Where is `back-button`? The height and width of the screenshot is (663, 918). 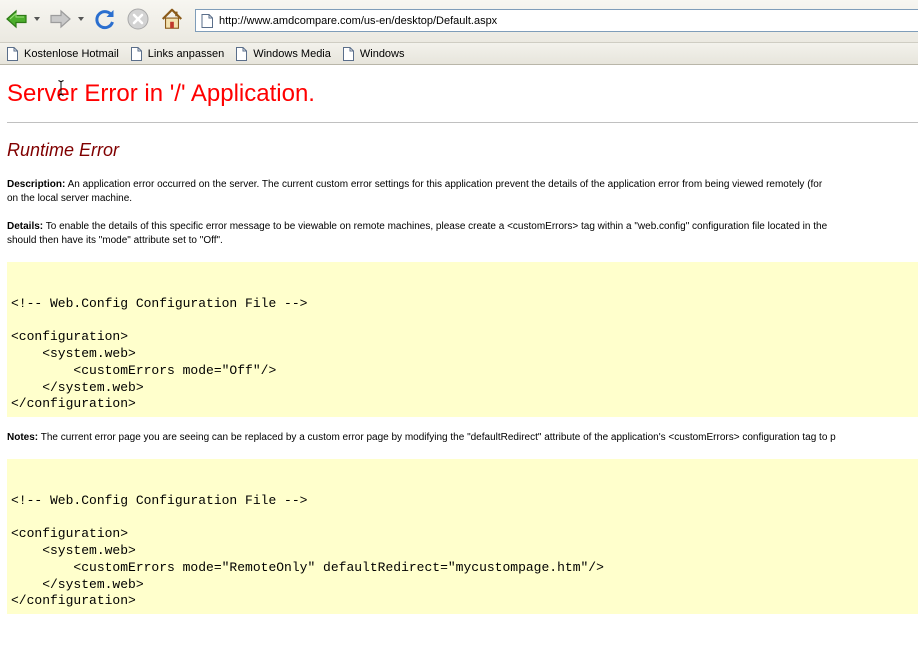 back-button is located at coordinates (17, 19).